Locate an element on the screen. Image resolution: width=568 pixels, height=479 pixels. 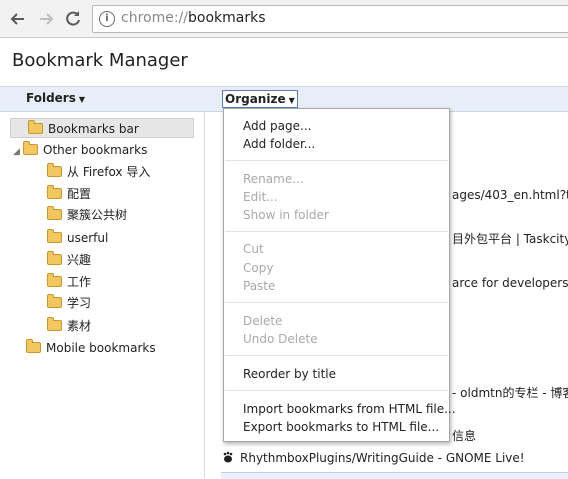
list-item: ages/403_en.html?t=1 is located at coordinates (510, 195).